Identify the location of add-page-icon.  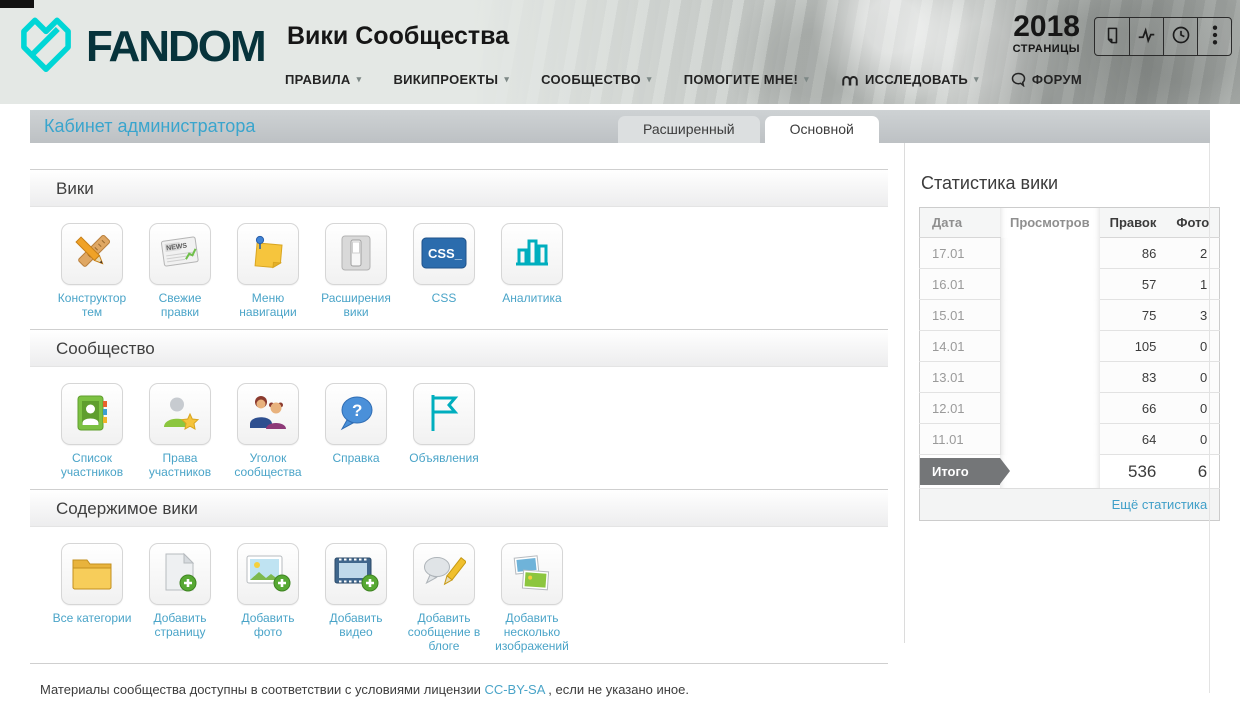
(180, 574).